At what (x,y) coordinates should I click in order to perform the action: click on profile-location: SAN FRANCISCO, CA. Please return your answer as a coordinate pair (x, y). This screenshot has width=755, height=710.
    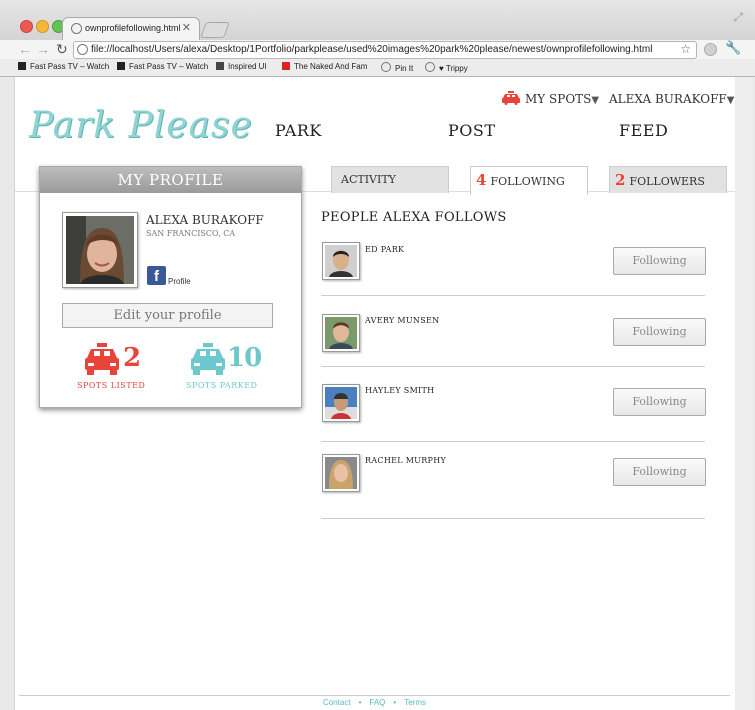
    Looking at the image, I should click on (191, 233).